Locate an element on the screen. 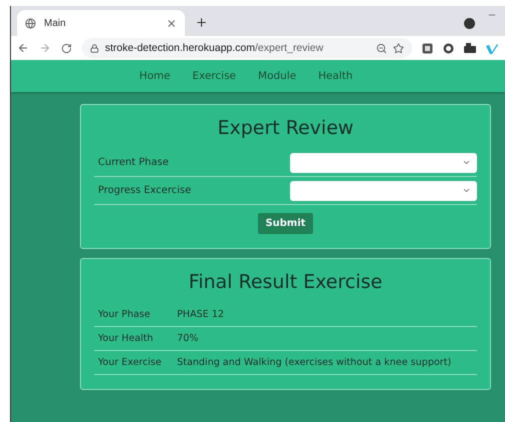 This screenshot has width=505, height=422. submit-button: Submit is located at coordinates (285, 223).